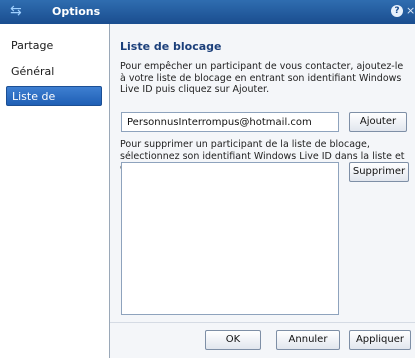 The width and height of the screenshot is (415, 358). I want to click on sidebar-item-label: Partage, so click(32, 45).